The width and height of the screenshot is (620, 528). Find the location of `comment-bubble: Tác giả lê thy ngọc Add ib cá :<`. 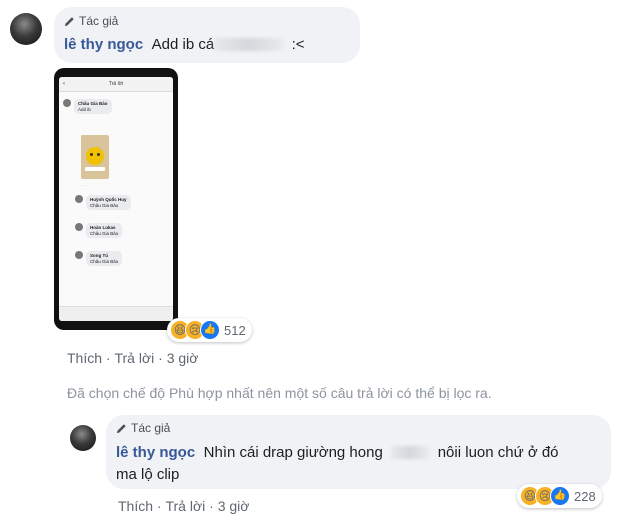

comment-bubble: Tác giả lê thy ngọc Add ib cá :< is located at coordinates (207, 35).